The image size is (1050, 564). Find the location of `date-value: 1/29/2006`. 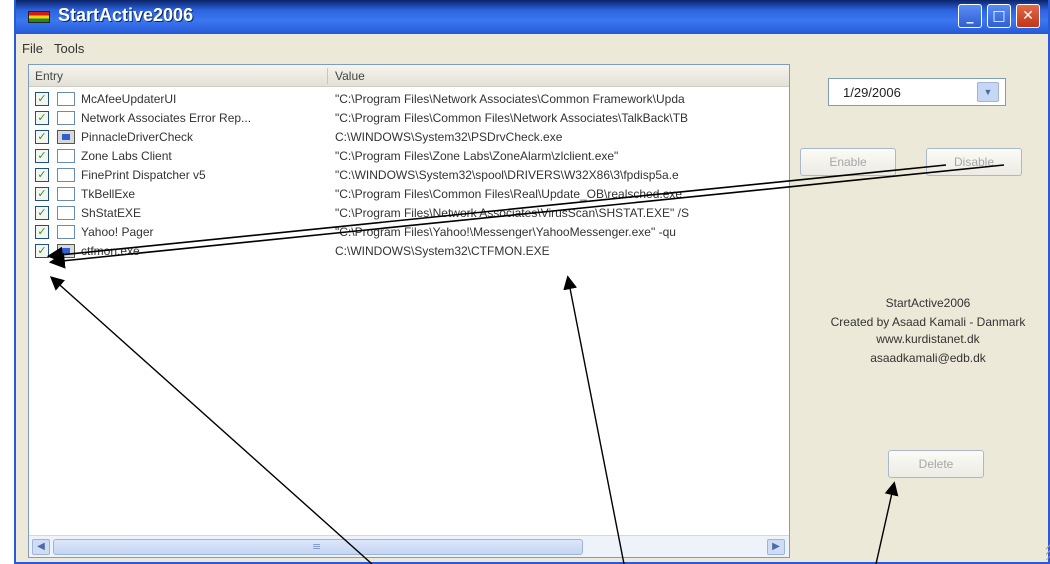

date-value: 1/29/2006 is located at coordinates (872, 92).